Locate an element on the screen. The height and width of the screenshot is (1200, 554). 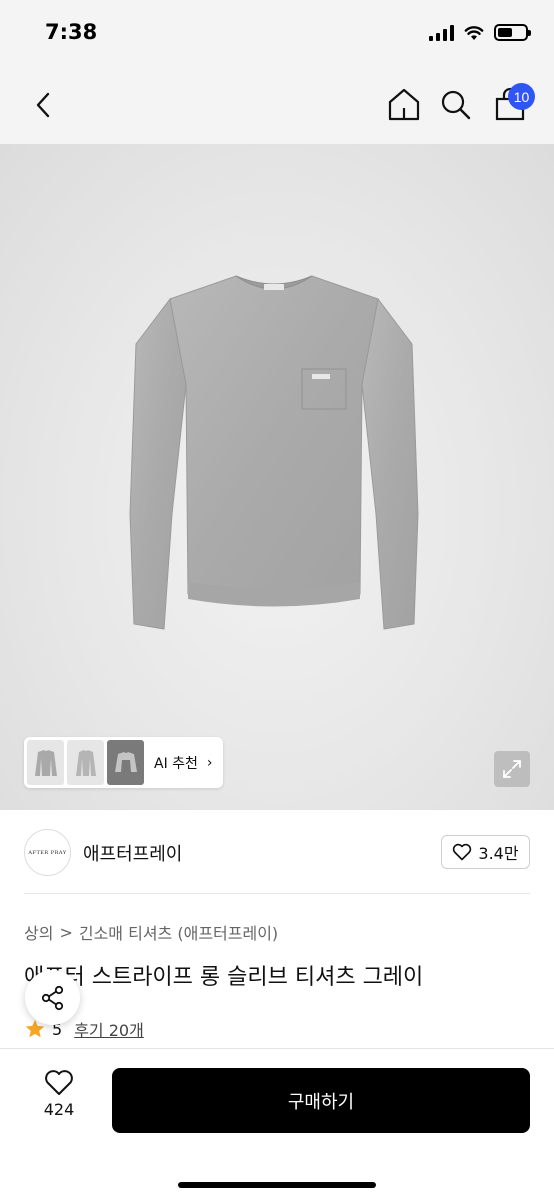
product-title: 애프터 스트라이프 롱 슬리브 티셔츠 그레이 is located at coordinates (224, 977).